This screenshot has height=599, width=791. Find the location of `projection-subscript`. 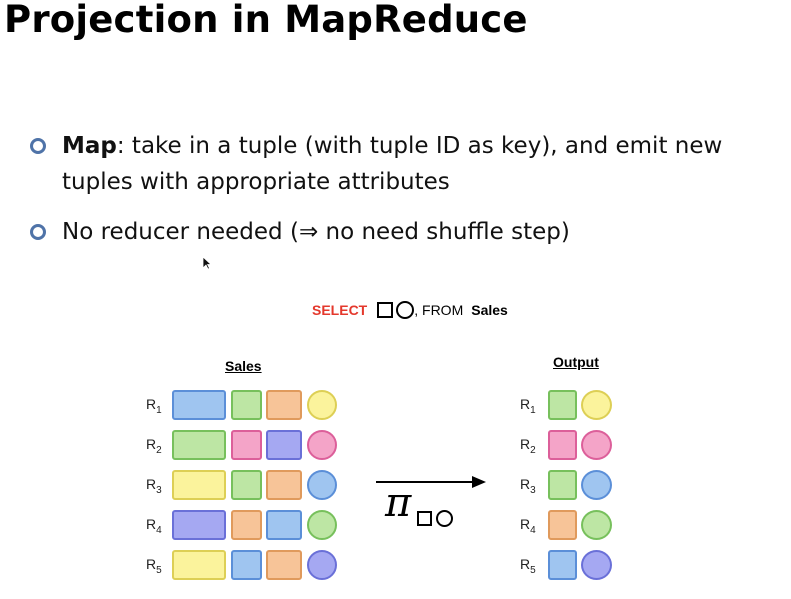

projection-subscript is located at coordinates (435, 518).